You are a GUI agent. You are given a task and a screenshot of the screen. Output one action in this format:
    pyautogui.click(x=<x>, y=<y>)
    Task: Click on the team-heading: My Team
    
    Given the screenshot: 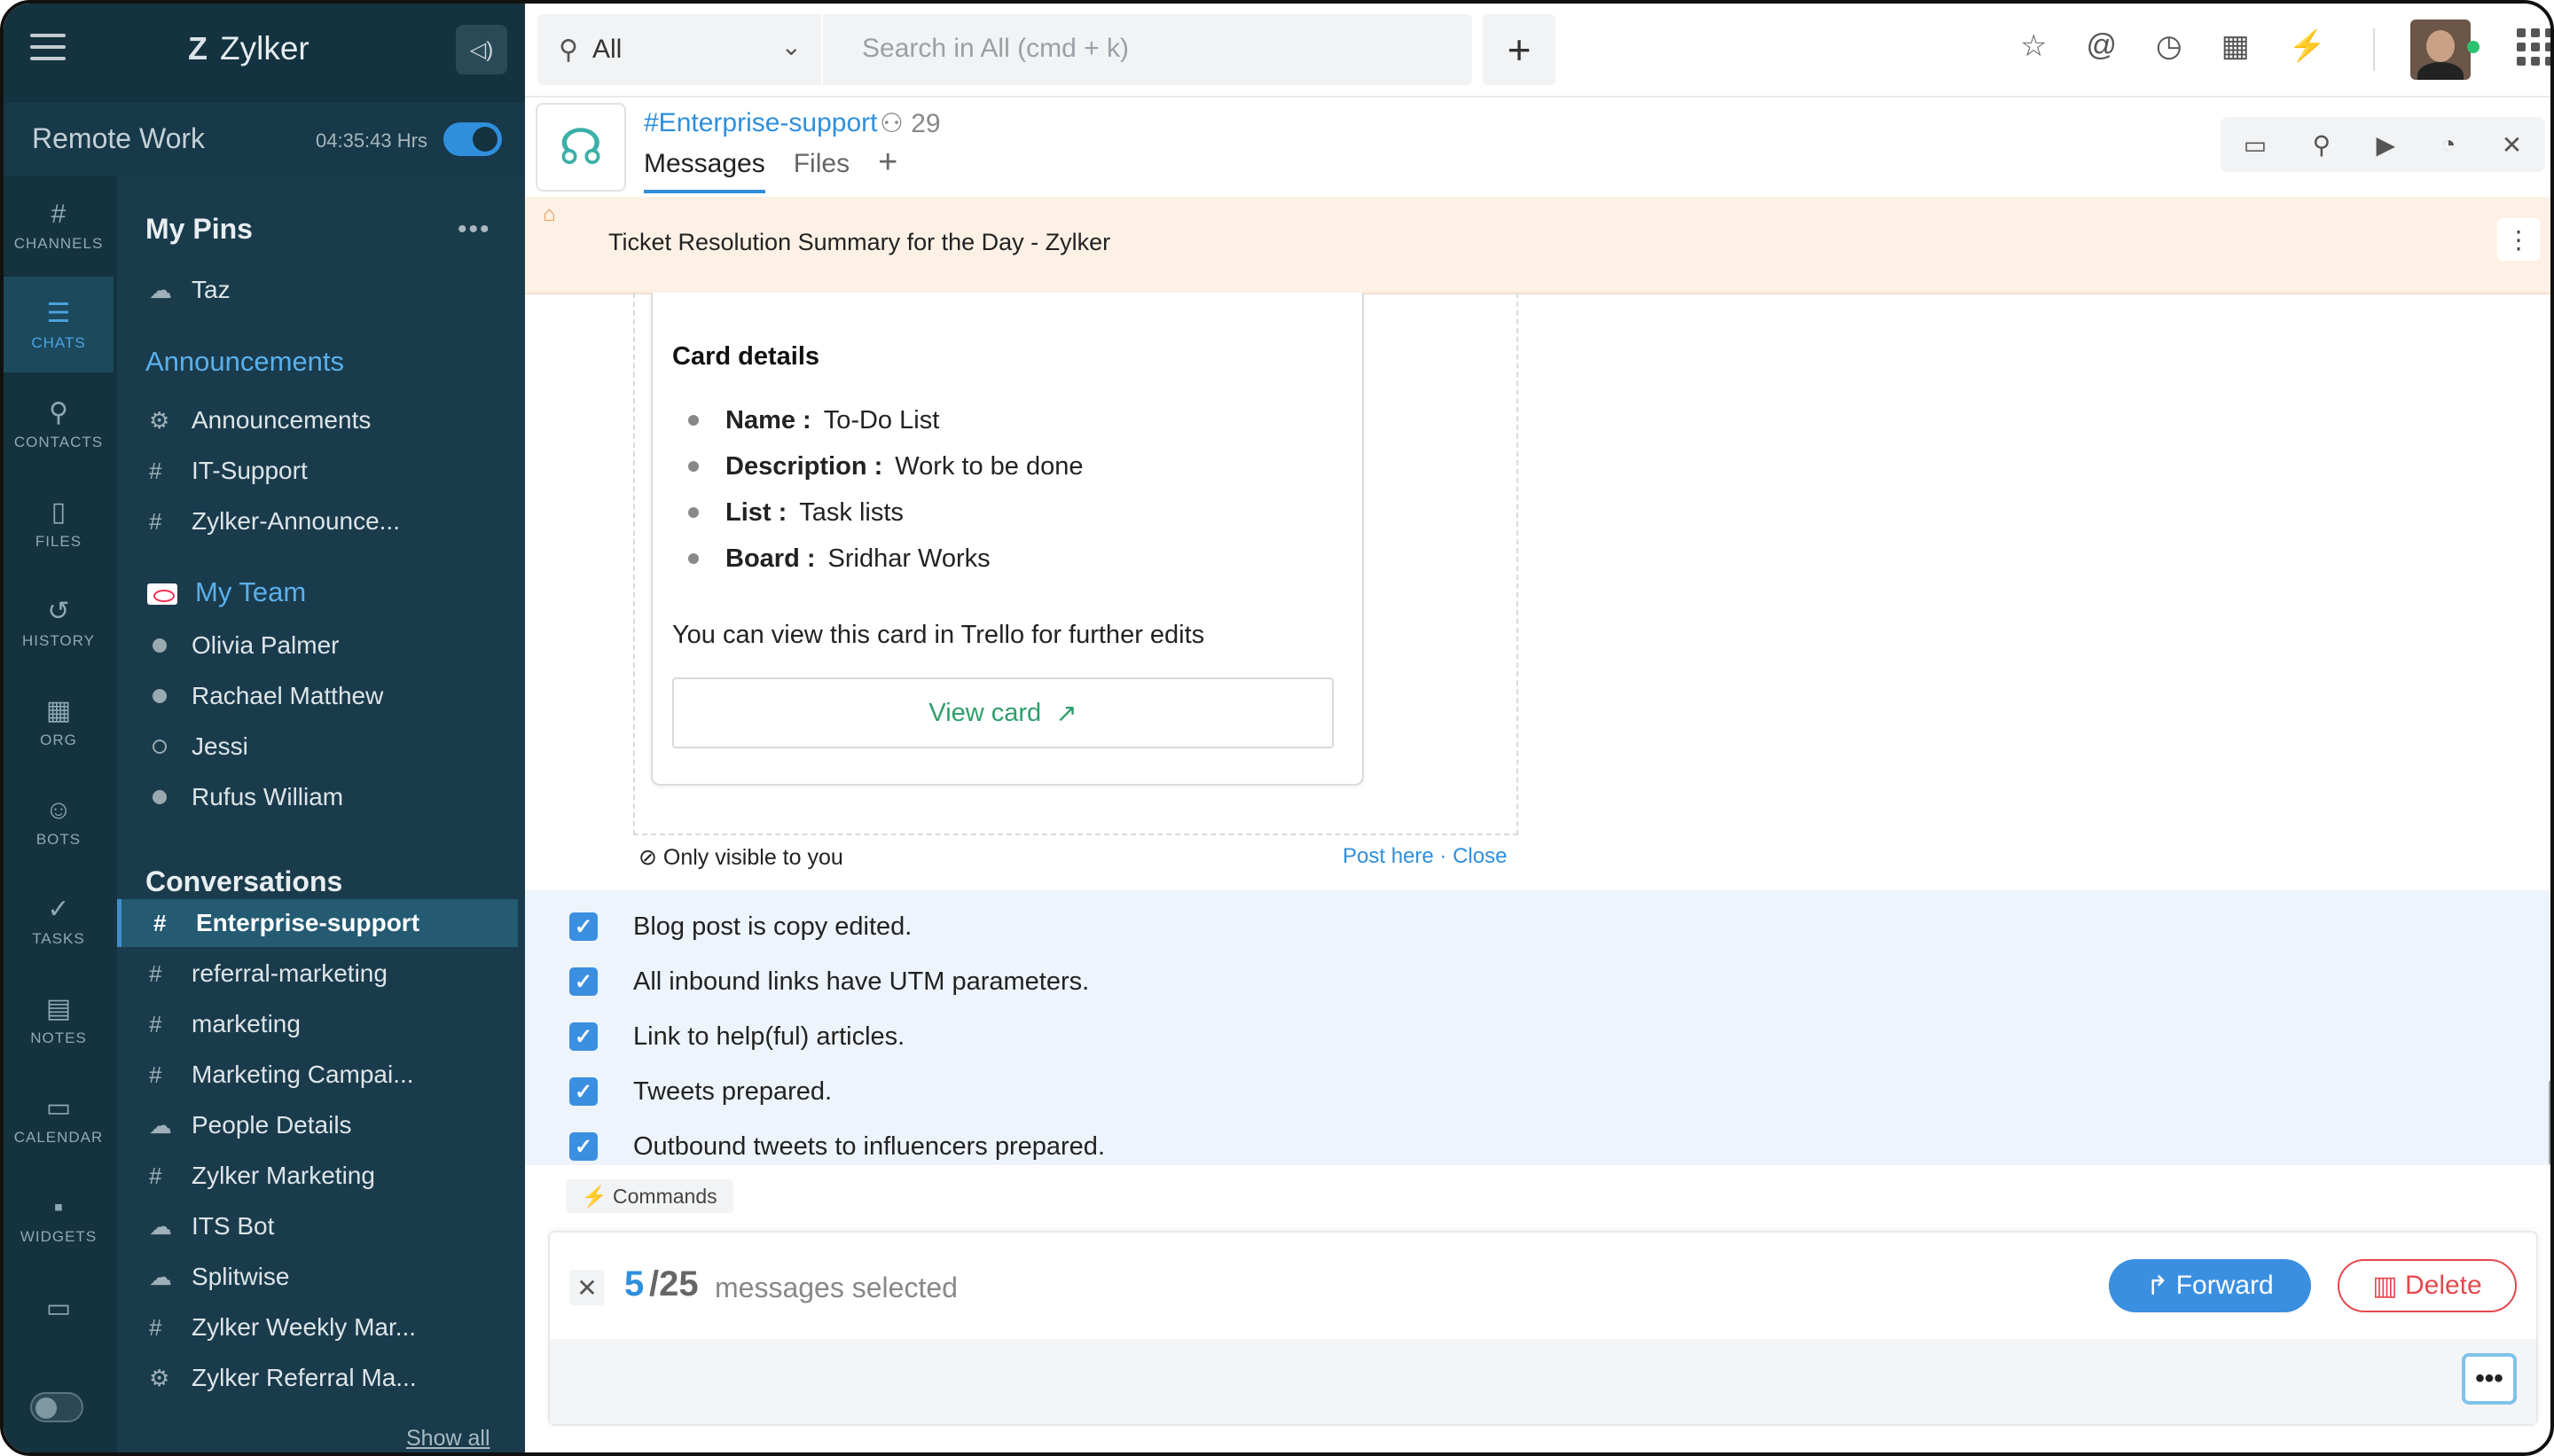 What is the action you would take?
    pyautogui.click(x=250, y=592)
    